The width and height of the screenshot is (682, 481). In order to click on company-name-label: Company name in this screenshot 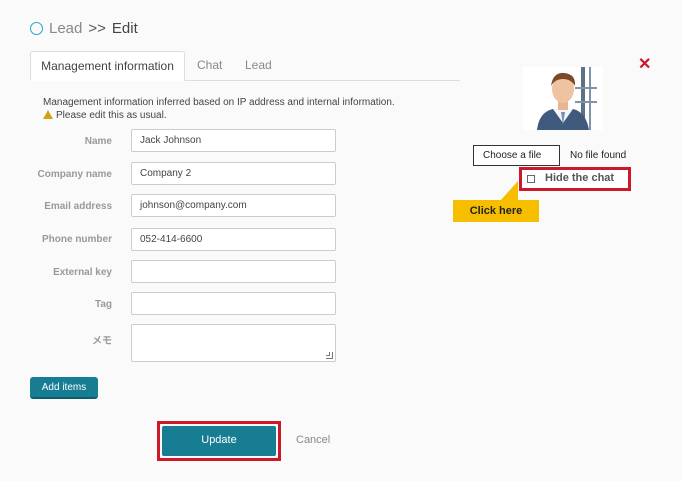, I will do `click(74, 174)`.